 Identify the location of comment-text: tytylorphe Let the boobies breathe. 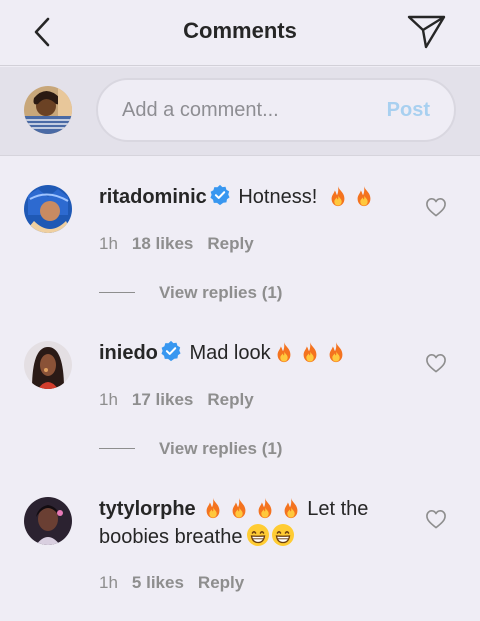
(254, 523).